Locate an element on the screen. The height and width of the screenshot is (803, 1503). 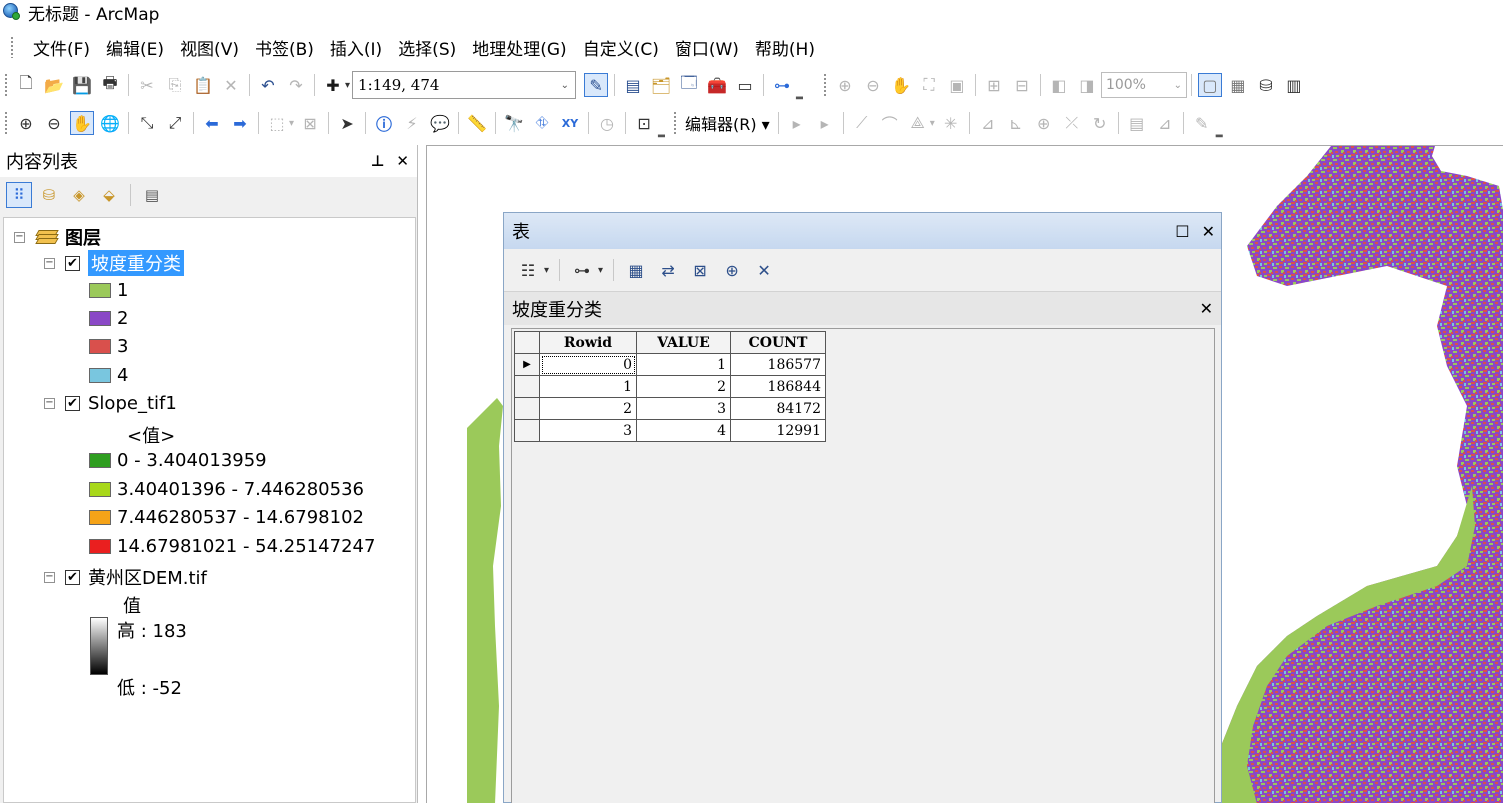
zoom-100-icon: ▣ is located at coordinates (957, 85).